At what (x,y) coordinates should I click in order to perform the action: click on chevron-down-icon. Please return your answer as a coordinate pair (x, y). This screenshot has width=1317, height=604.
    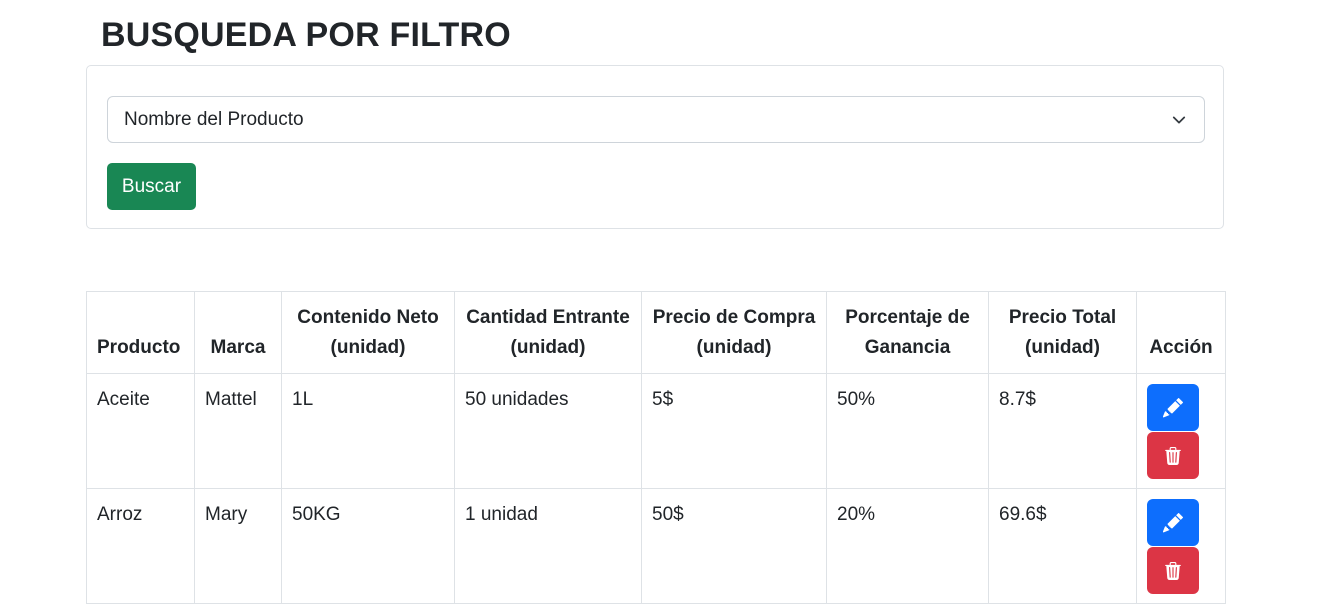
    Looking at the image, I should click on (1179, 120).